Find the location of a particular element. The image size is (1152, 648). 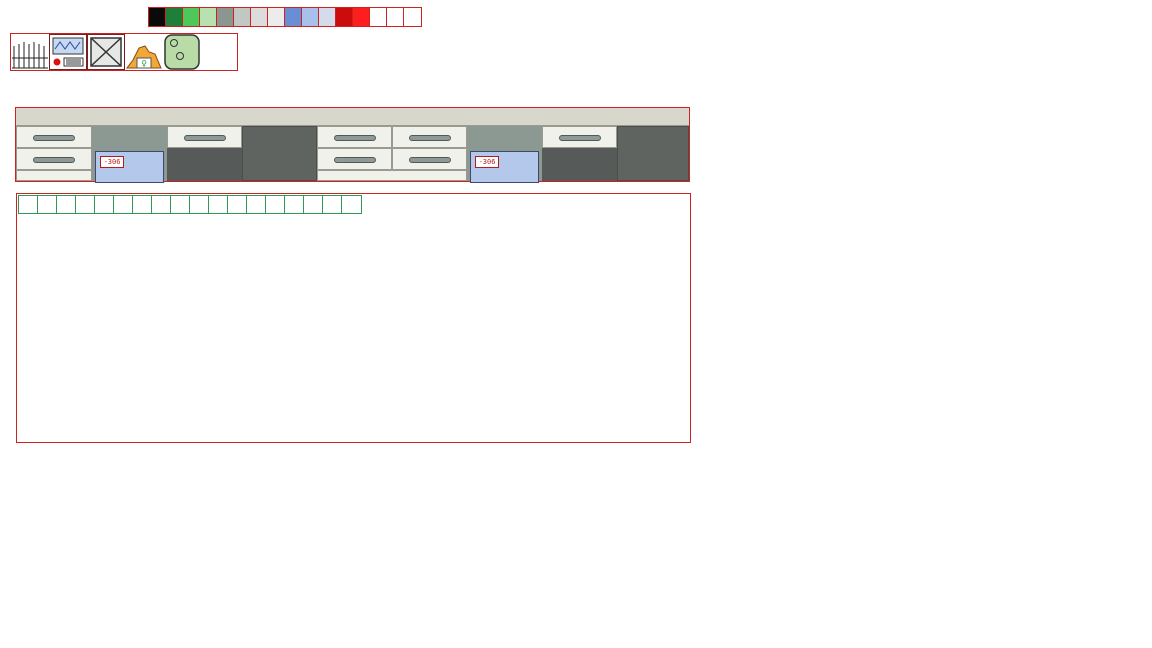

mountain-sample-tool: ♀ is located at coordinates (144, 52).